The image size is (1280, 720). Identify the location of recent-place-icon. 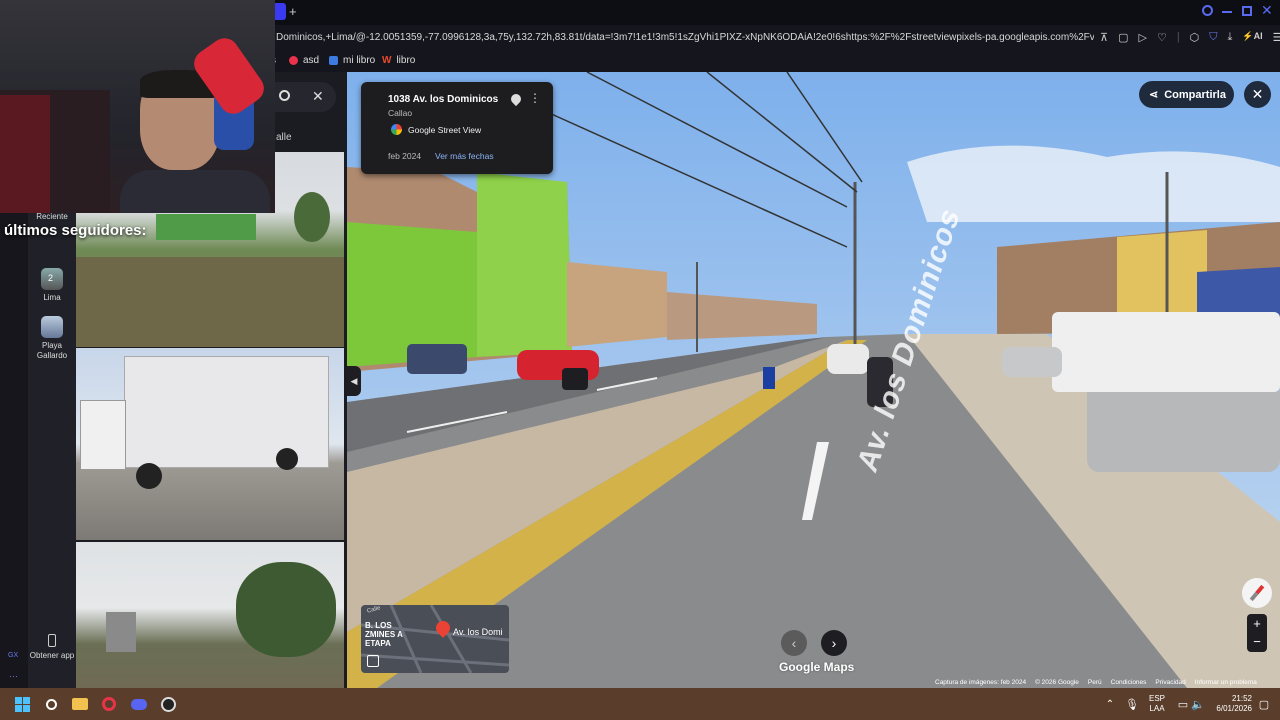
(52, 327).